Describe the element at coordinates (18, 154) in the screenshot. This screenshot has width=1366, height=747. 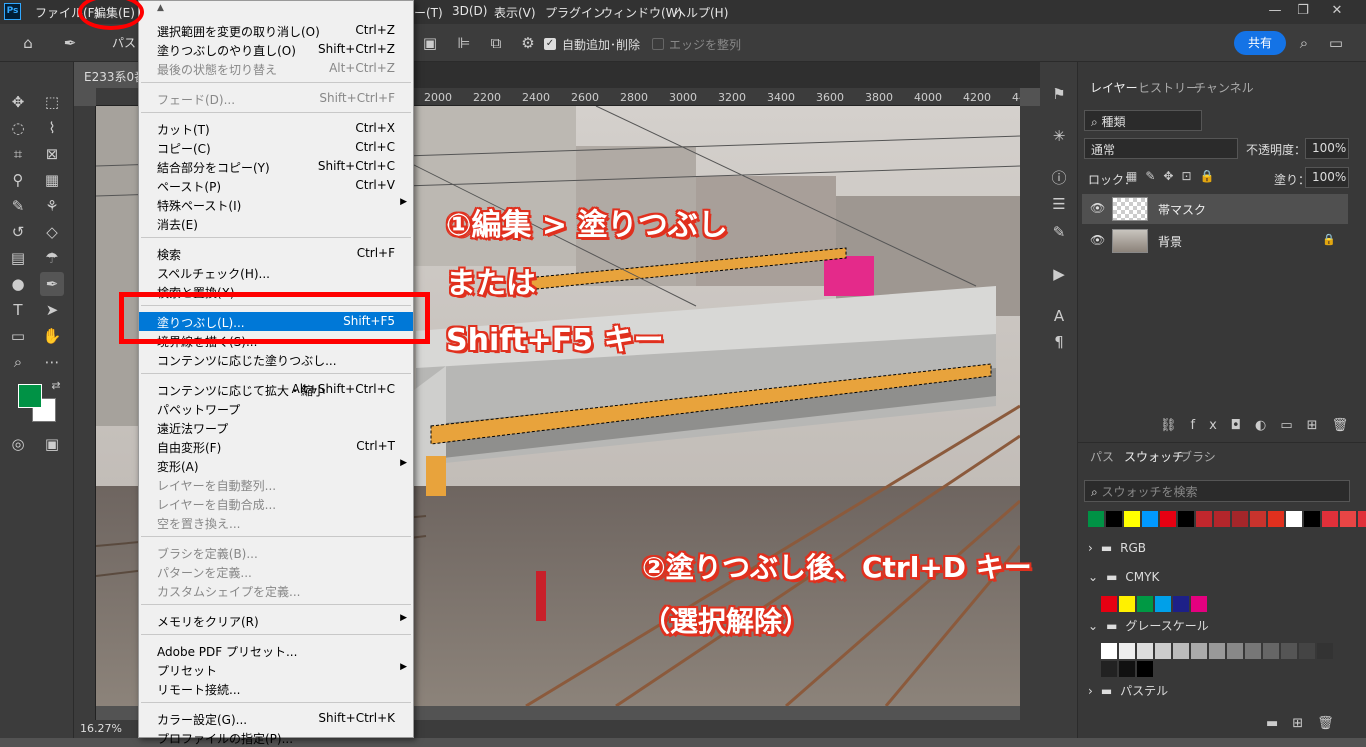
I see `crop-tool-icon: ⌗` at that location.